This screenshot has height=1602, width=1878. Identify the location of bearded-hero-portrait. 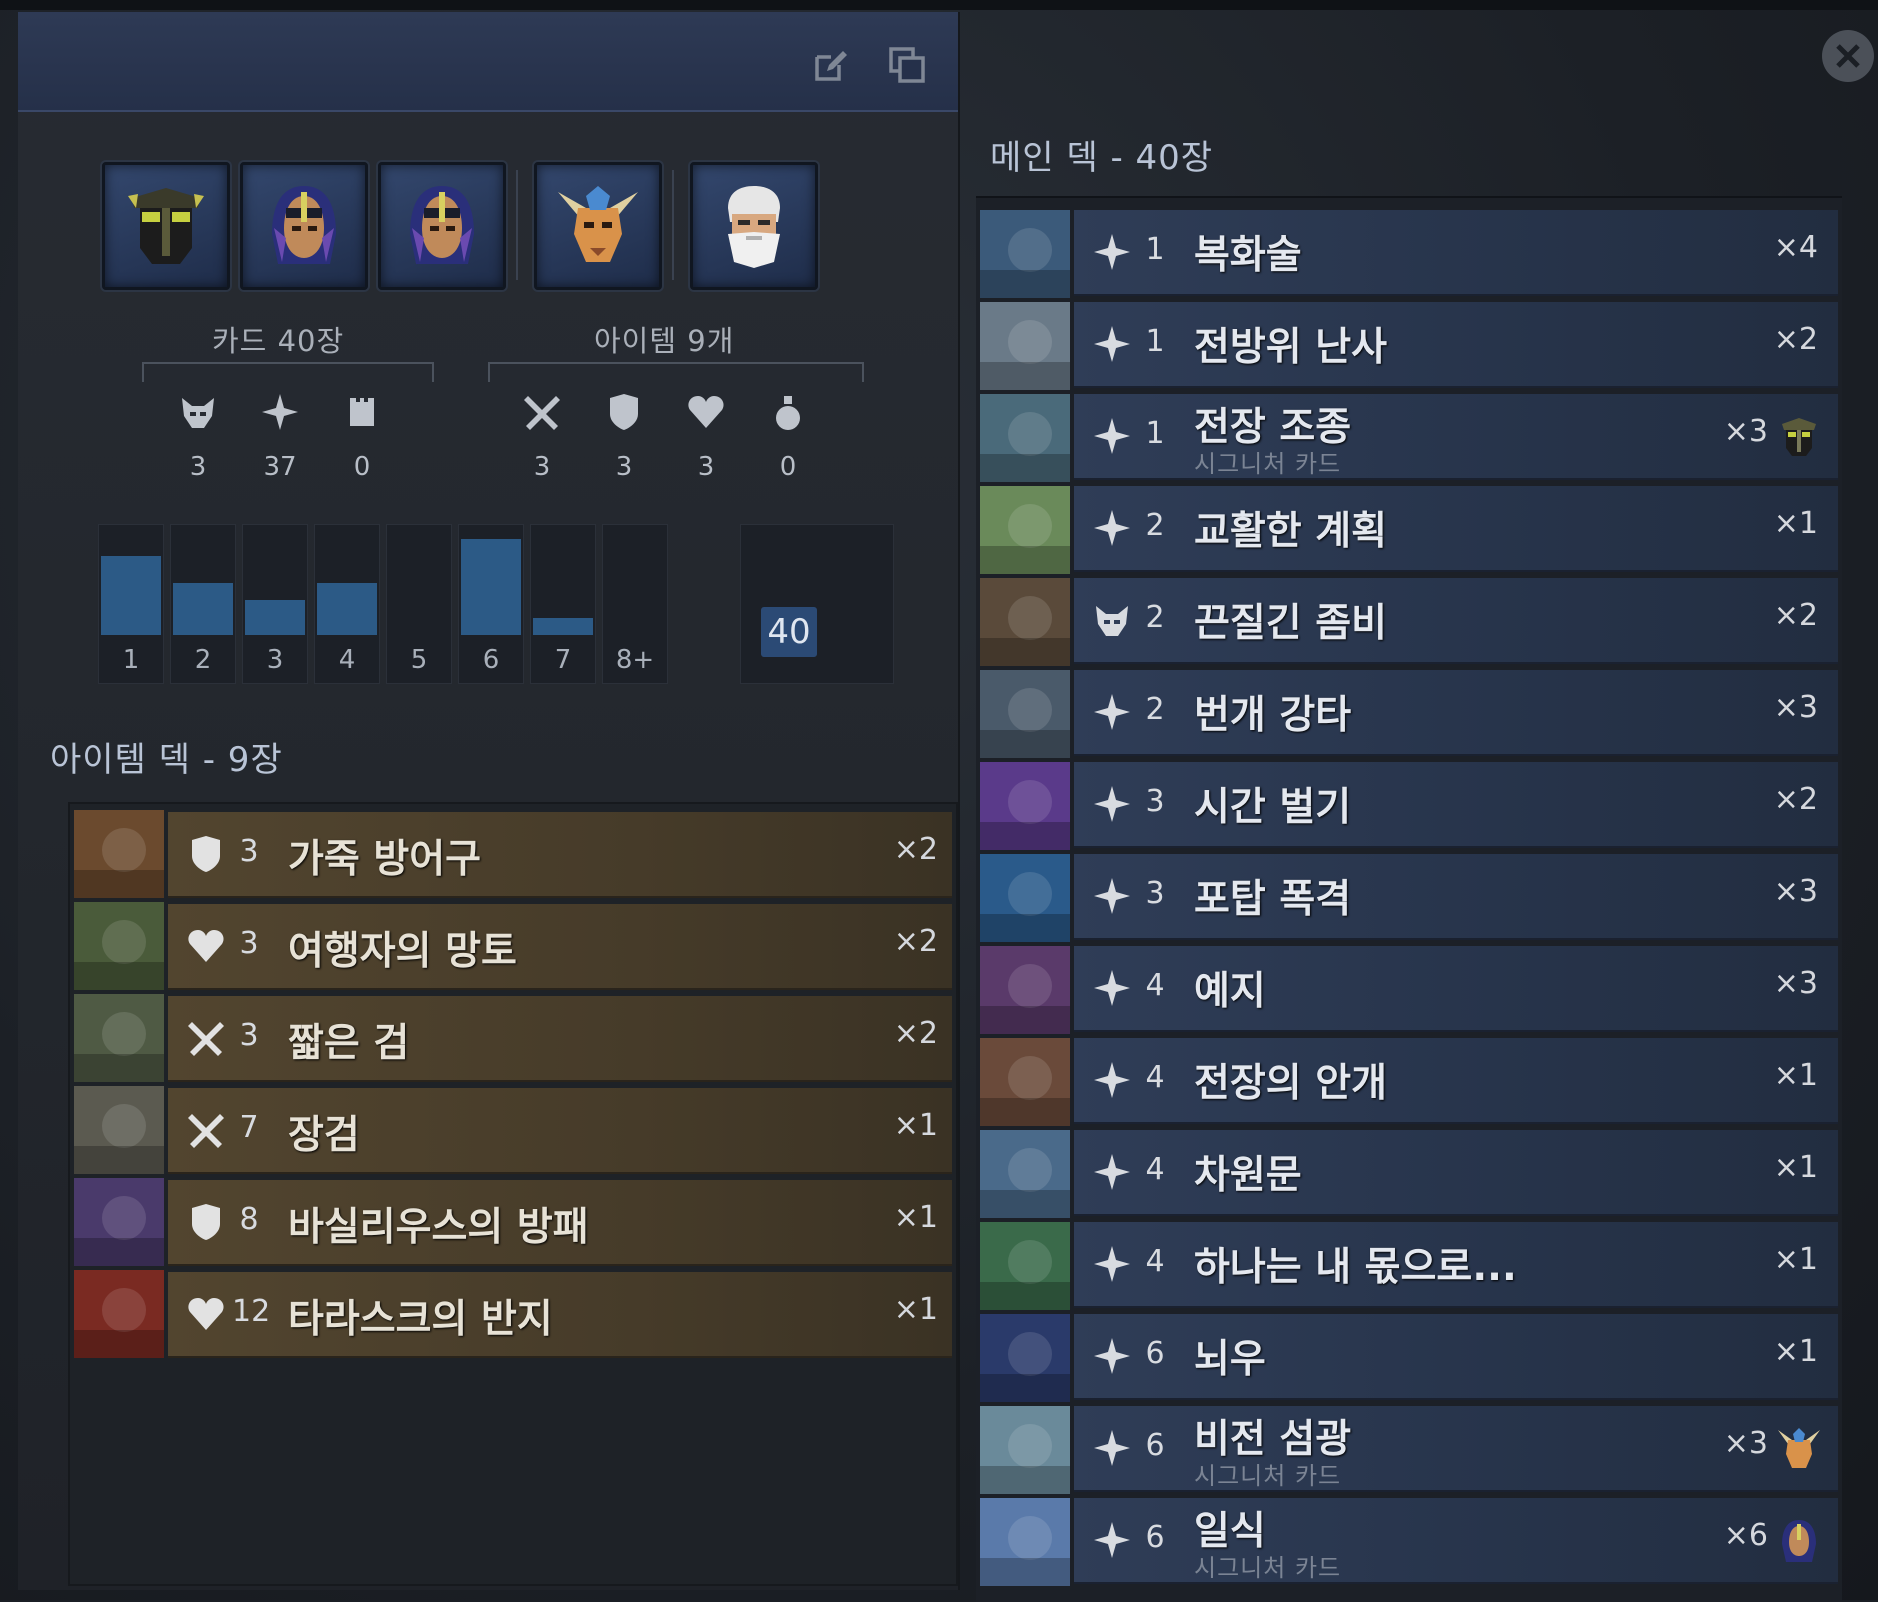
(754, 227).